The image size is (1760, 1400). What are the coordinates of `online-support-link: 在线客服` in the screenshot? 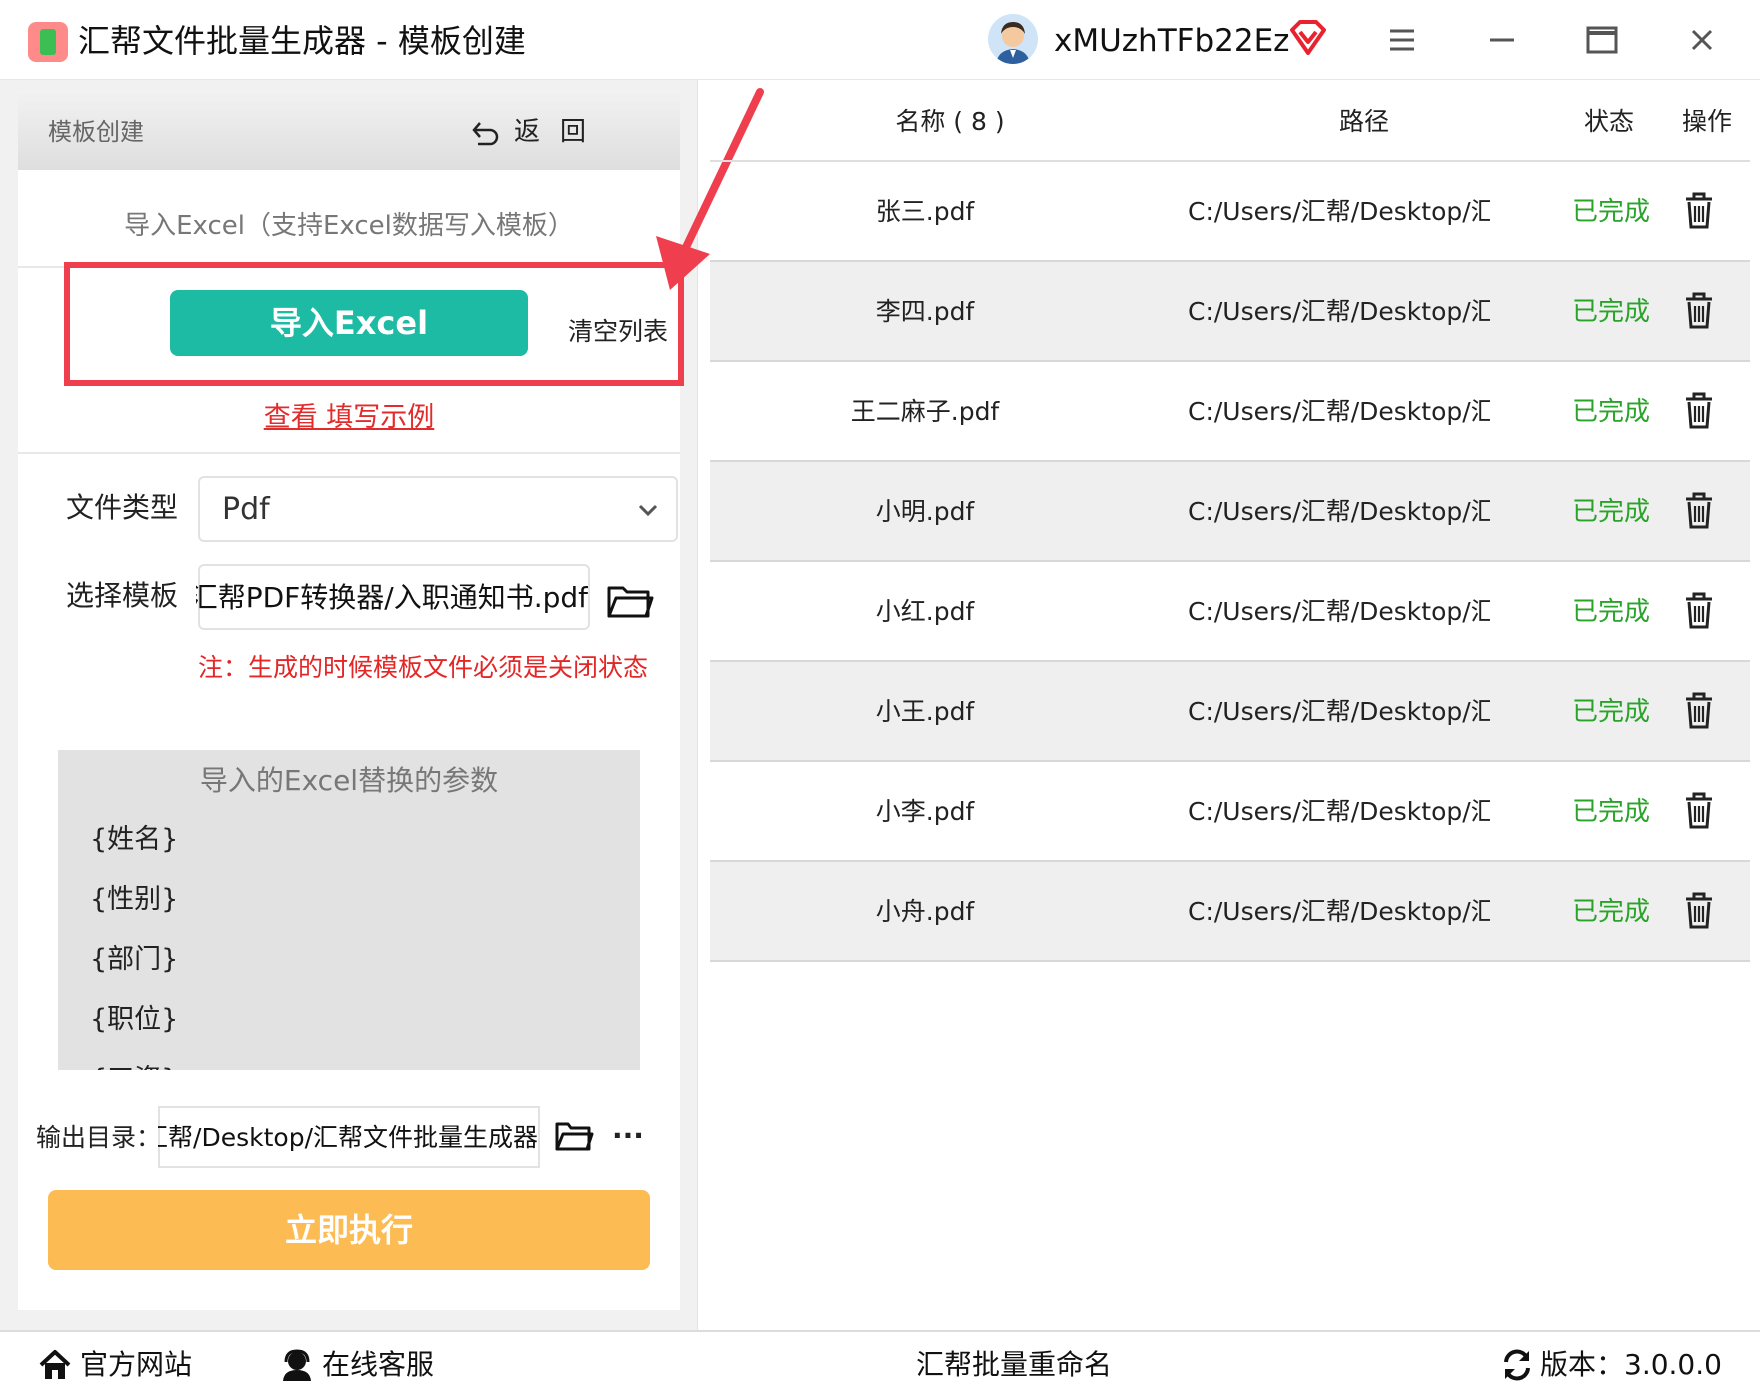 It's located at (378, 1365).